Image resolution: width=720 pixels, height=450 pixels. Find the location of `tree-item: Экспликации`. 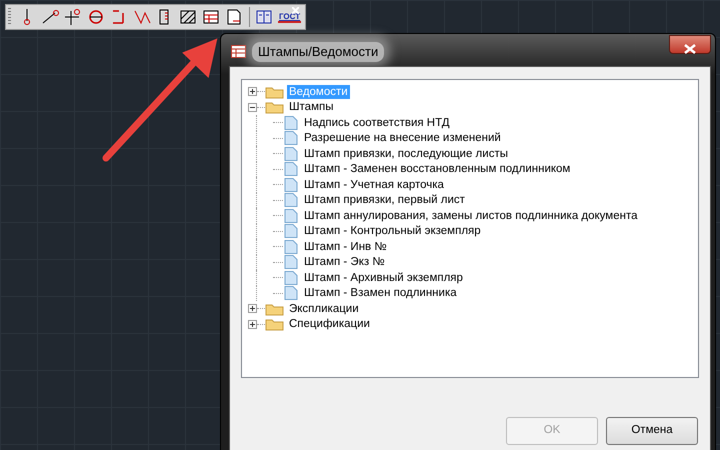

tree-item: Экспликации is located at coordinates (324, 309).